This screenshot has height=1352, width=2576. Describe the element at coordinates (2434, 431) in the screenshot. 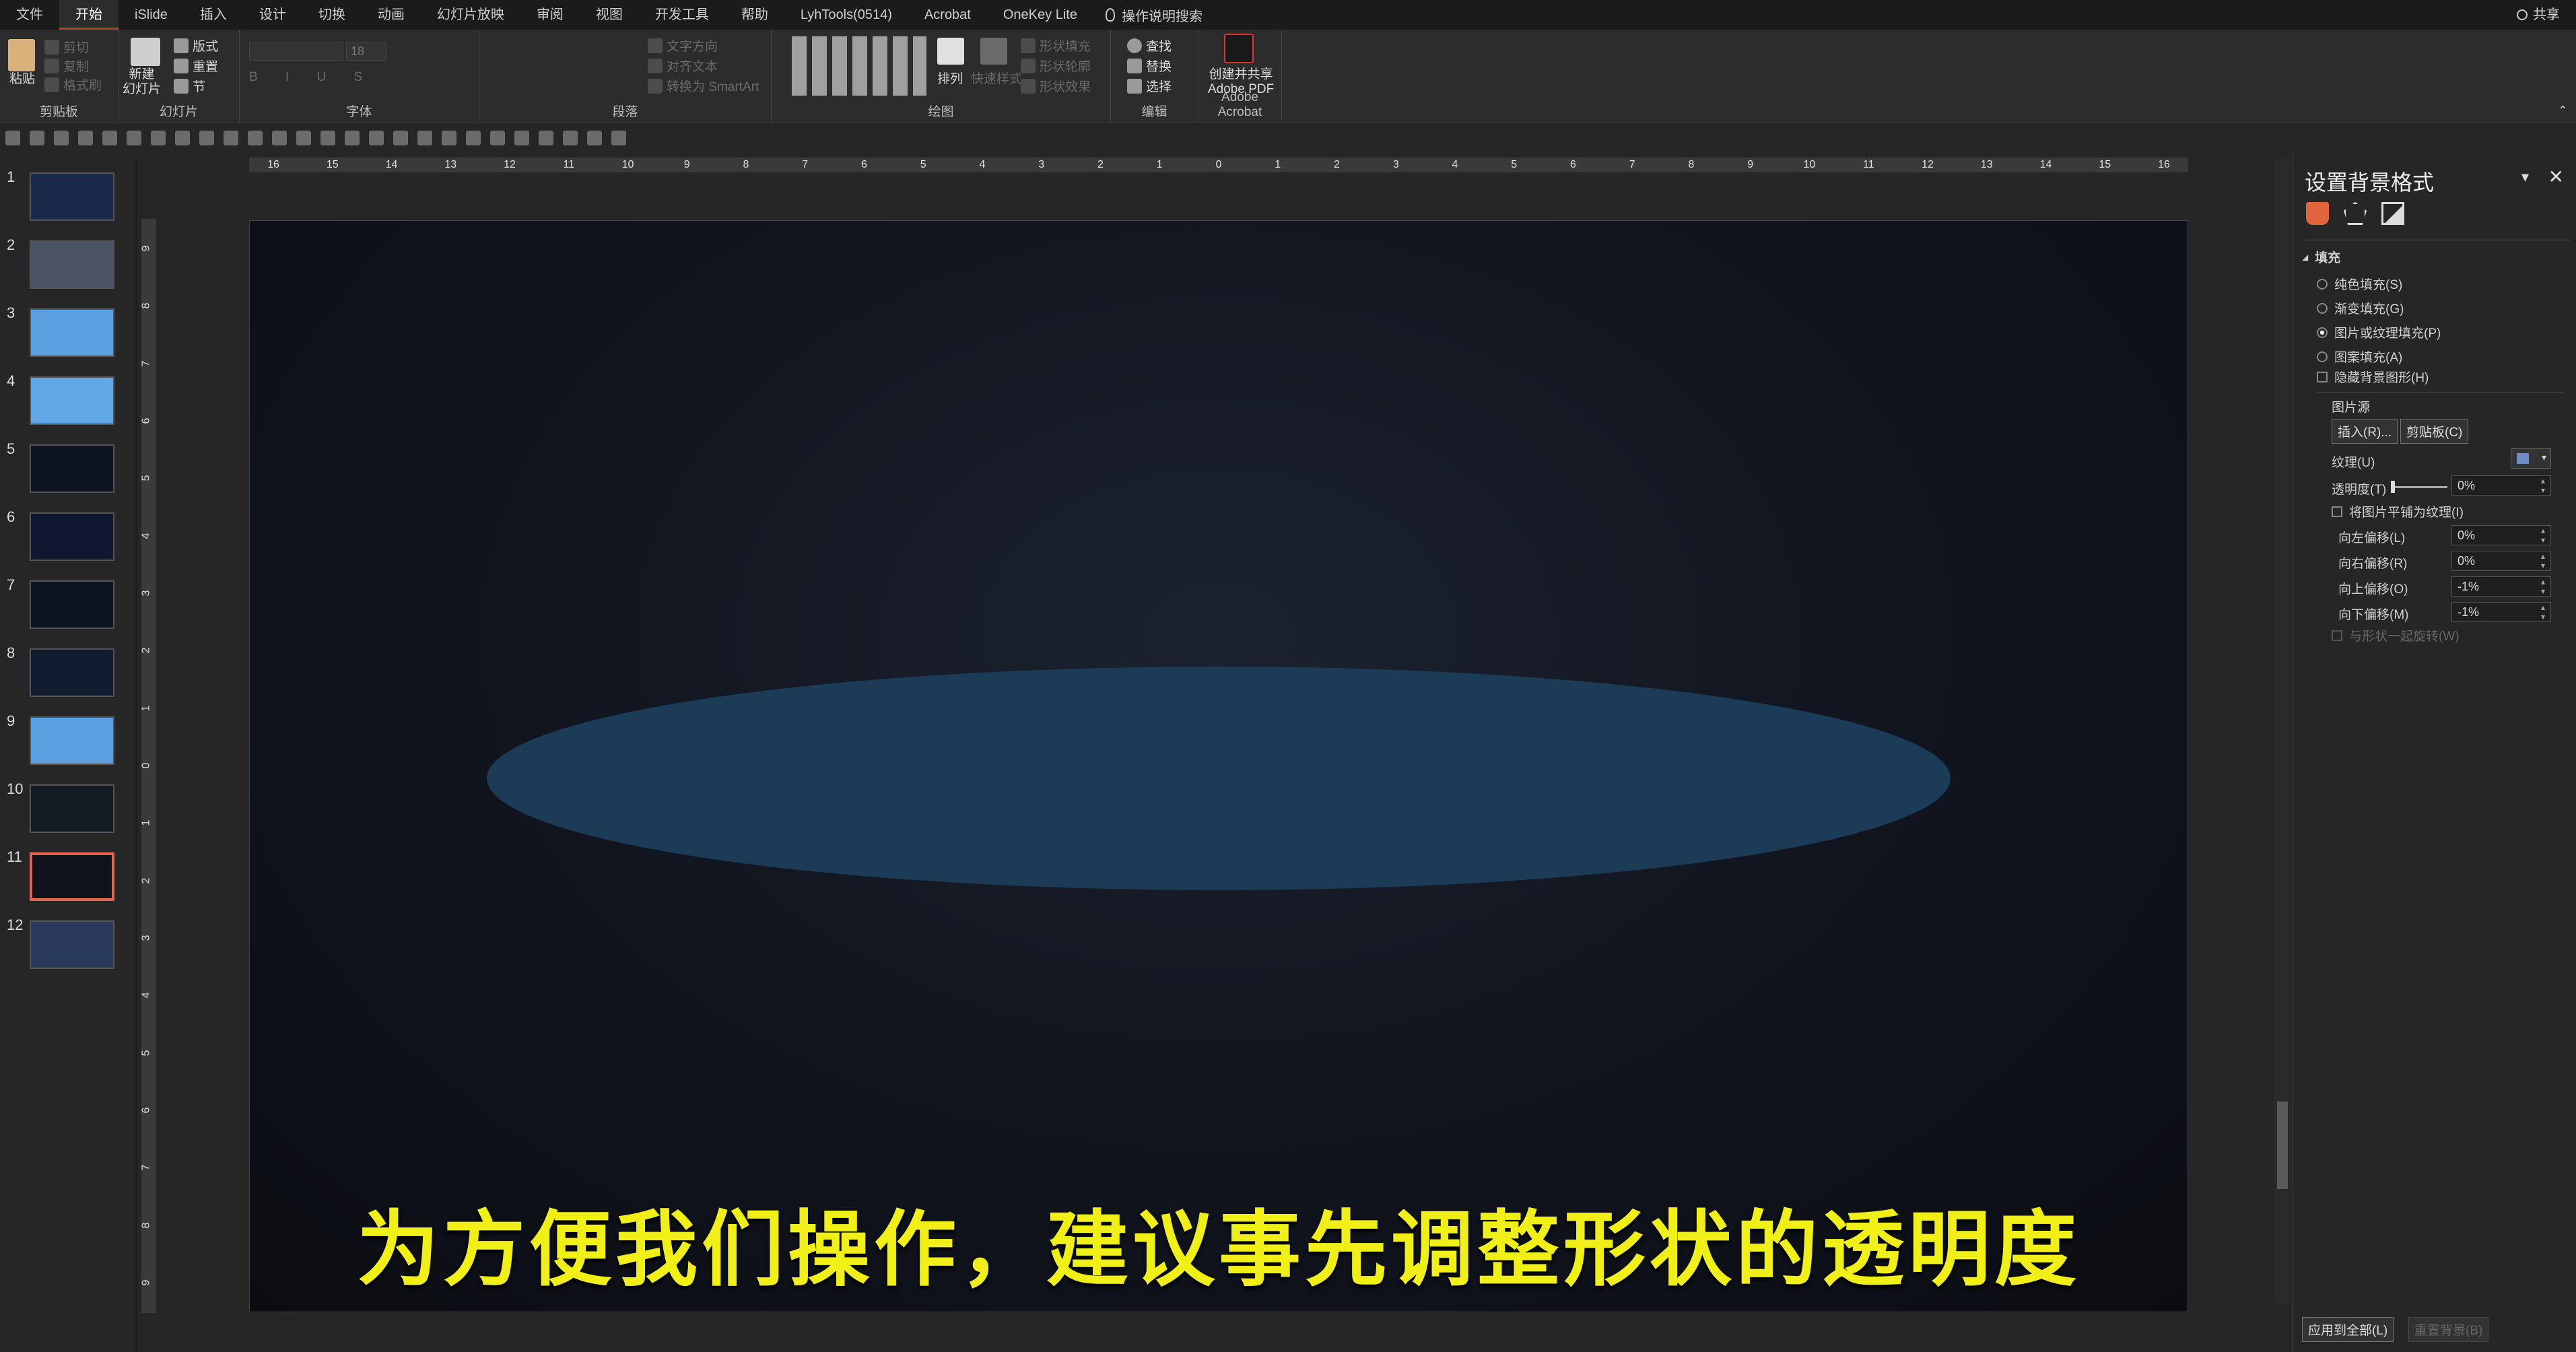

I see `clipboard-button: 剪贴板(C)` at that location.